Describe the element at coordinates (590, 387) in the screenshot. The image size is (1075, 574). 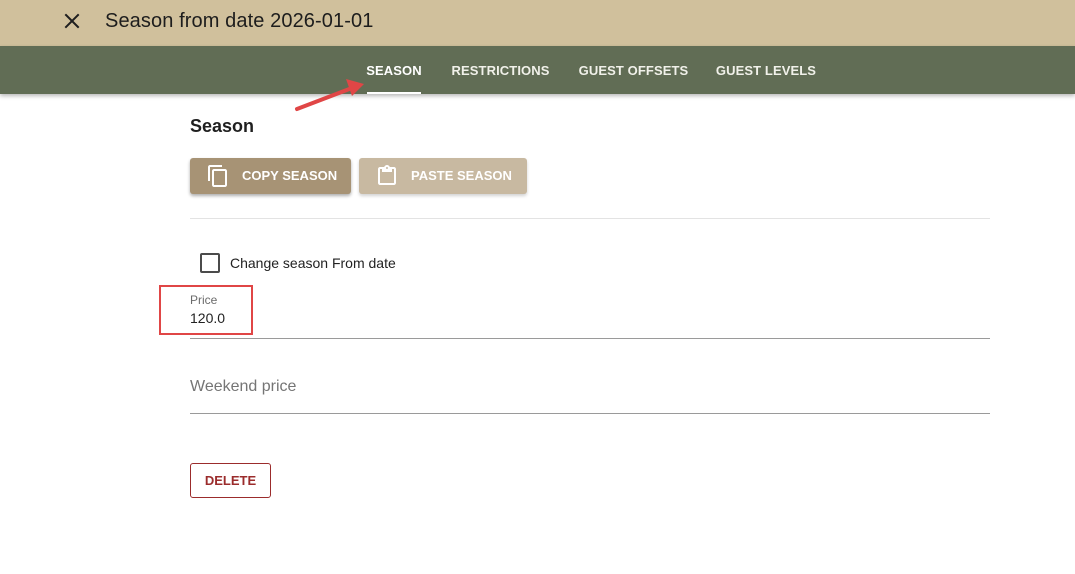
I see `weekend-price-input` at that location.